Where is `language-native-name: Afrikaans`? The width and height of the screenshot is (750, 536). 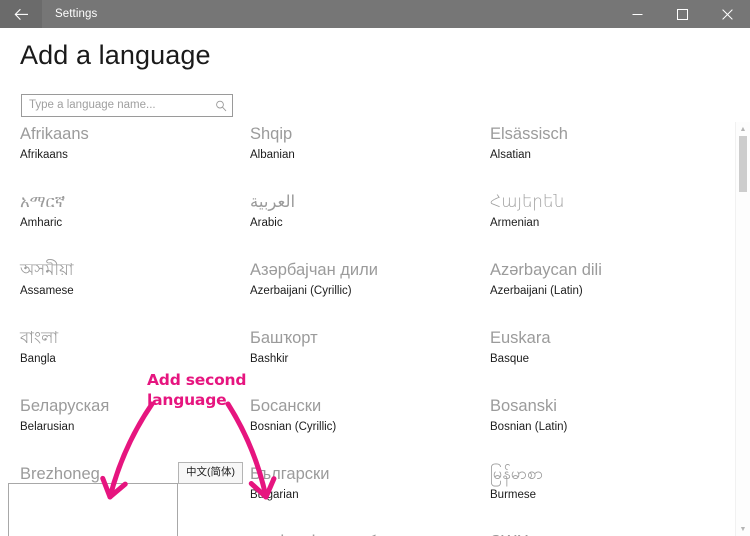 language-native-name: Afrikaans is located at coordinates (54, 134).